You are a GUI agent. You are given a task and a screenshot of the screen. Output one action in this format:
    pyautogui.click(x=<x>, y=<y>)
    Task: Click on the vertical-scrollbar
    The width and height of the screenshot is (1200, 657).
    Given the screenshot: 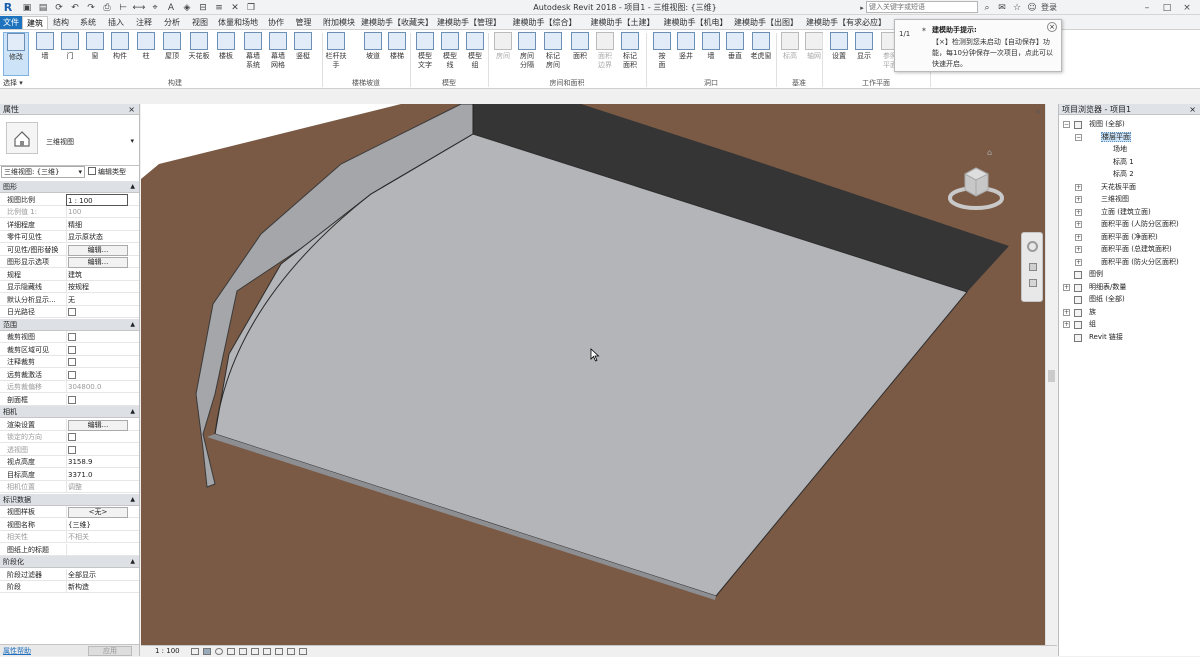 What is the action you would take?
    pyautogui.click(x=1051, y=374)
    